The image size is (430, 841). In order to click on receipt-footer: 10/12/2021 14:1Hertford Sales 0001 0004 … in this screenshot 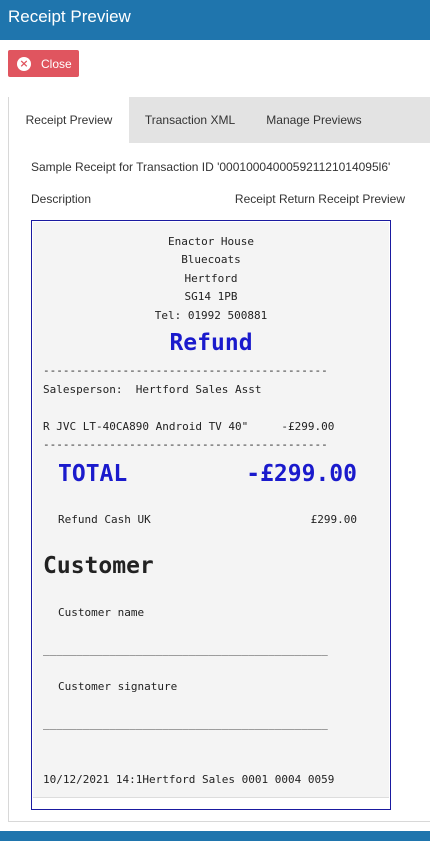, I will do `click(189, 779)`.